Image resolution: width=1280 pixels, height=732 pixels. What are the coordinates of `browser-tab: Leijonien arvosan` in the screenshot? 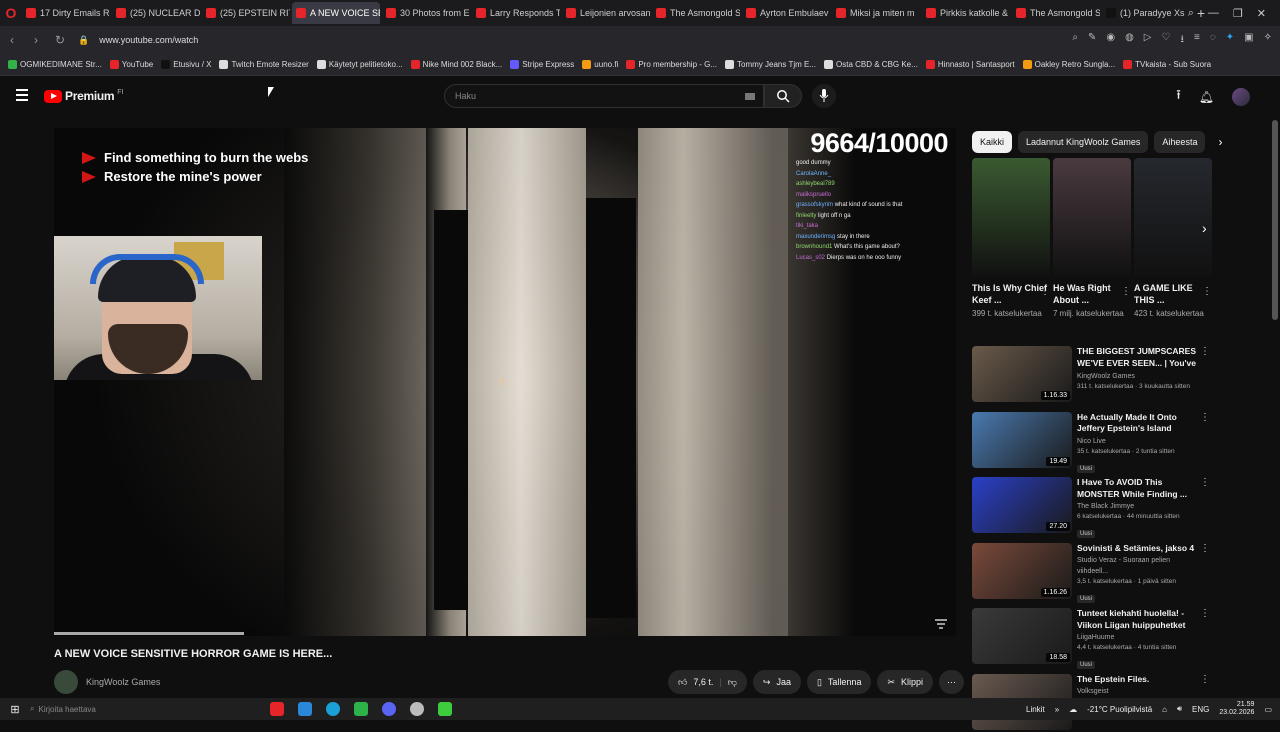 It's located at (606, 13).